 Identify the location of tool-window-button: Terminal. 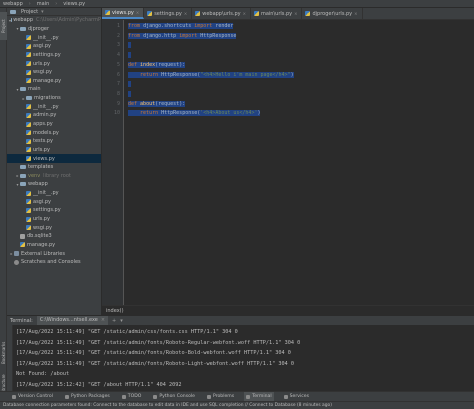
(259, 396).